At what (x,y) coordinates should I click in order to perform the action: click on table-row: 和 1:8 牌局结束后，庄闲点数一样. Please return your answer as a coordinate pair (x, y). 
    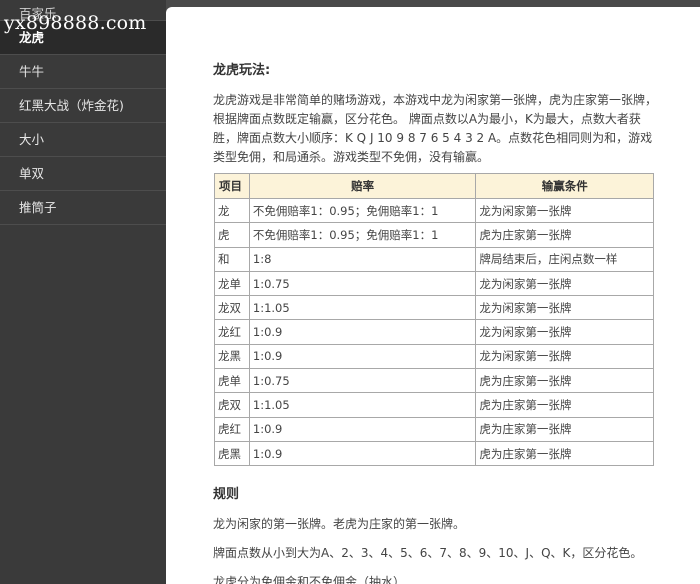
    Looking at the image, I should click on (434, 259).